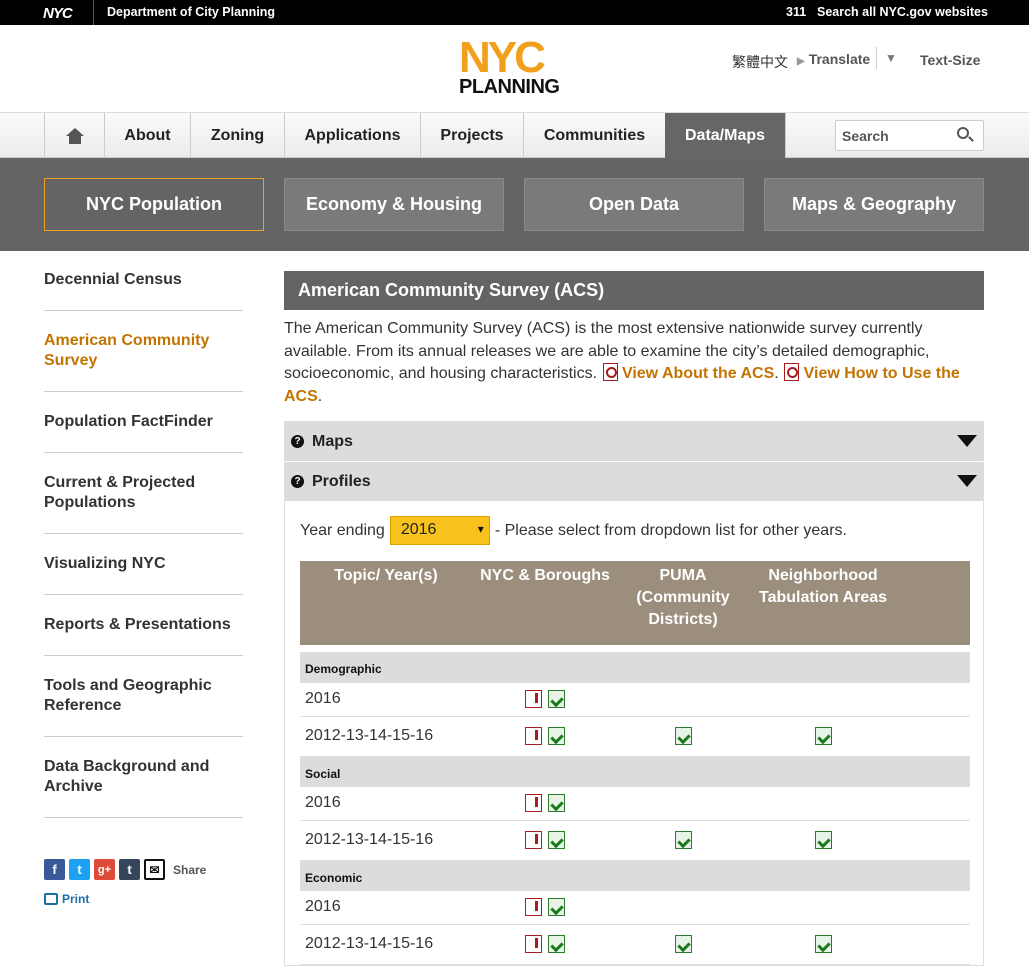 Image resolution: width=1029 pixels, height=973 pixels. I want to click on sidebar-item-acs: American Community Survey, so click(143, 351).